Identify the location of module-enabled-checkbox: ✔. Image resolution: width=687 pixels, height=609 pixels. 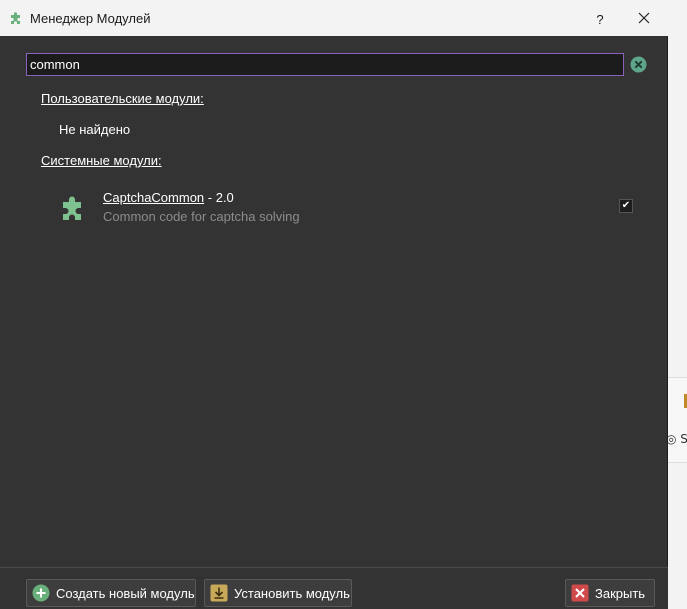
(626, 206).